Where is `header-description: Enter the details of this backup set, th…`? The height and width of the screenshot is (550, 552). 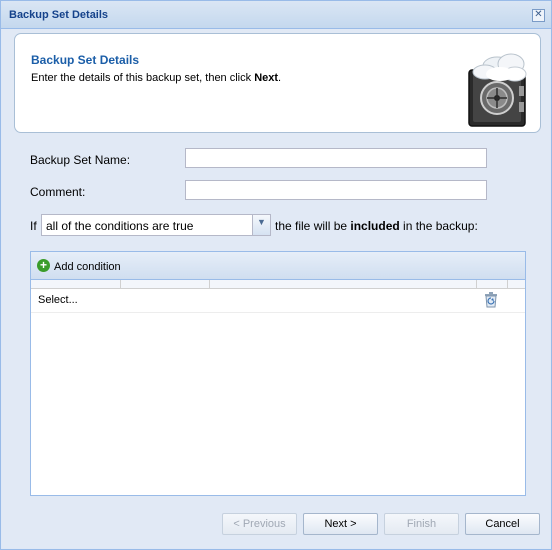 header-description: Enter the details of this backup set, th… is located at coordinates (156, 78).